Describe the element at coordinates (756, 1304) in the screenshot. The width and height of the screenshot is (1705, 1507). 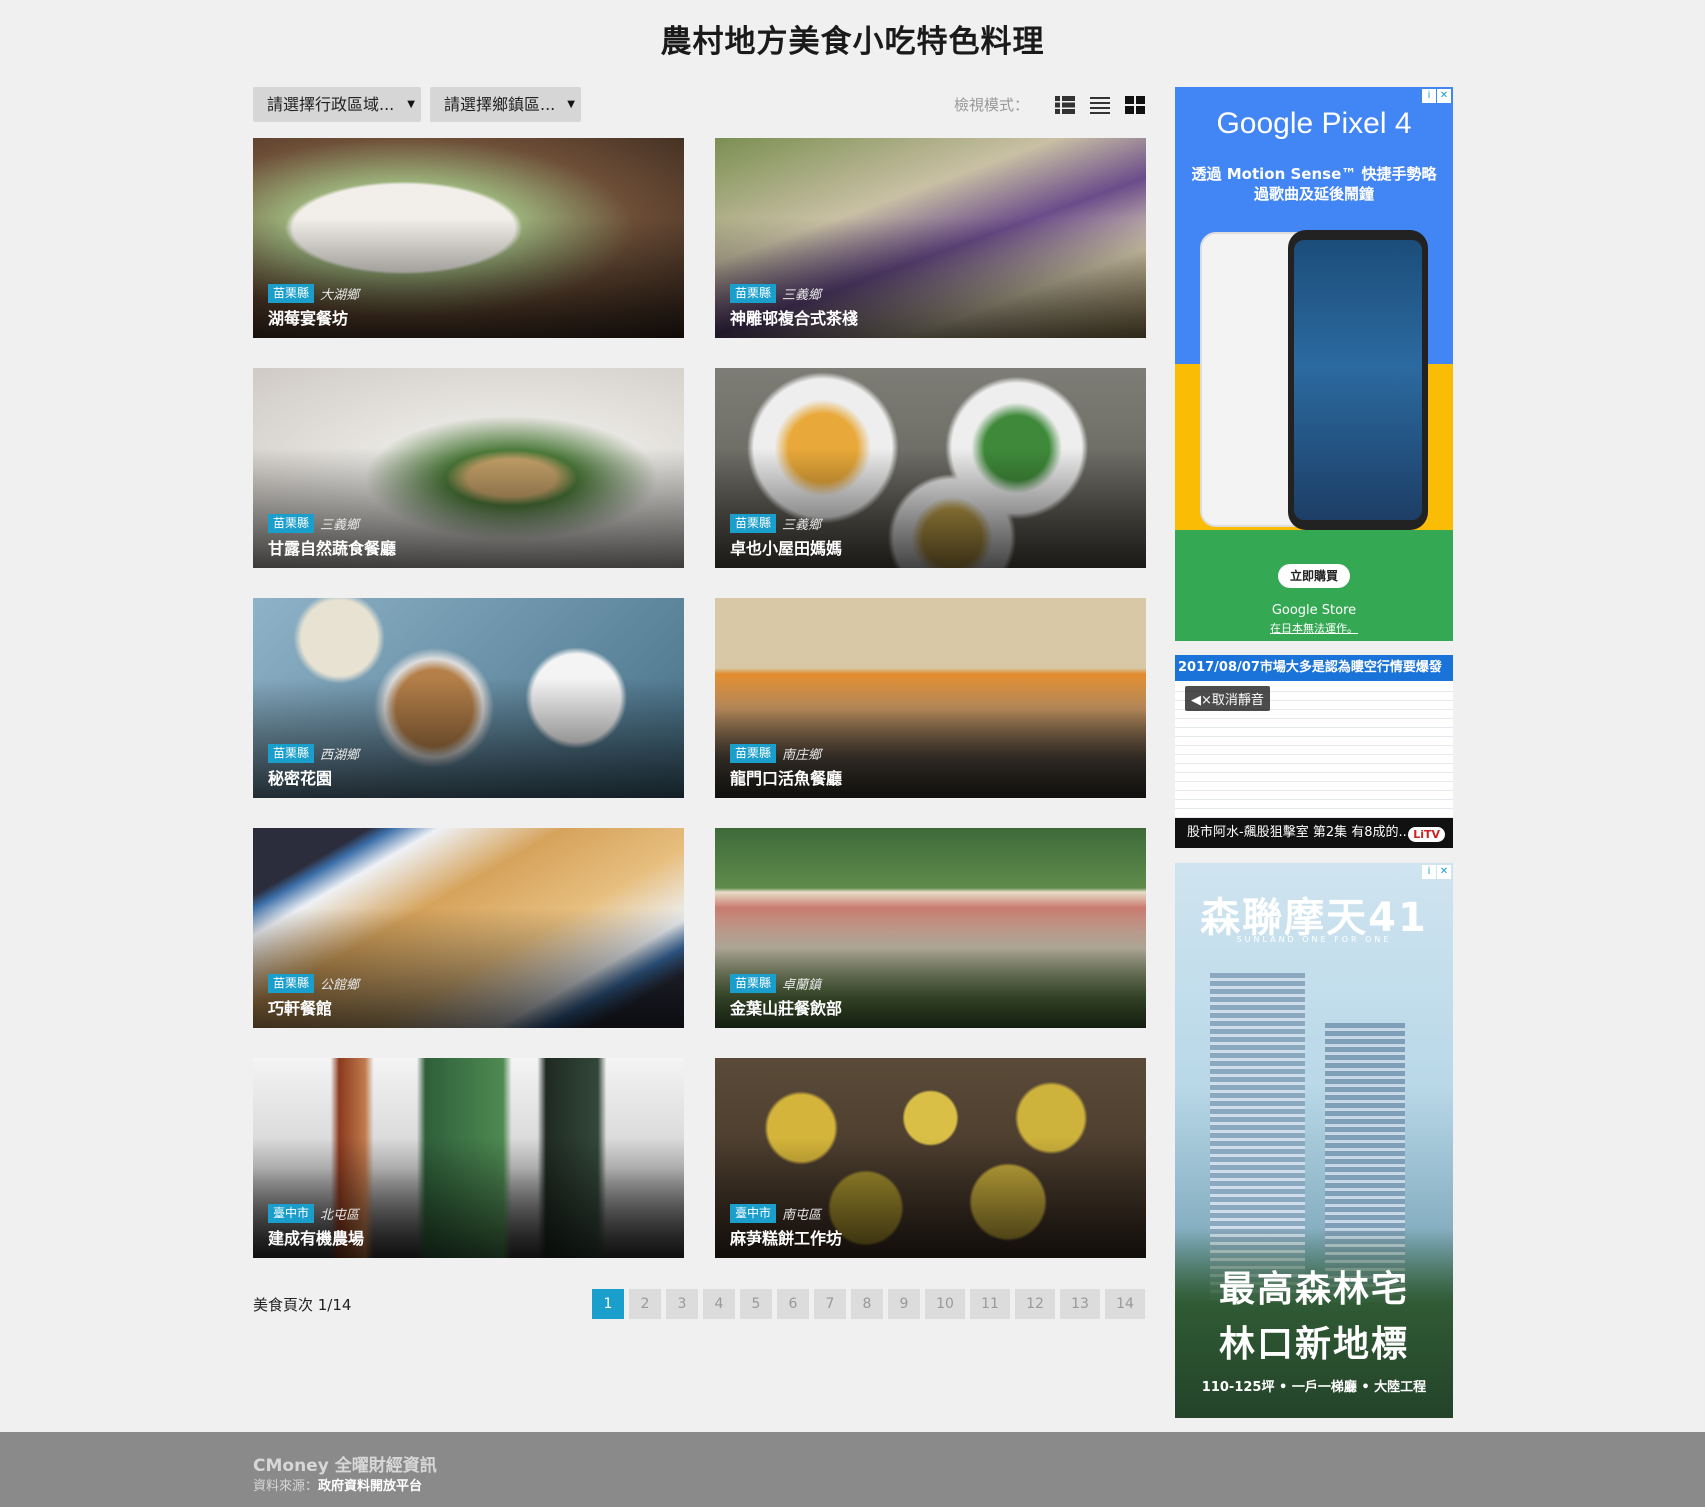
I see `page-5-button: 5` at that location.